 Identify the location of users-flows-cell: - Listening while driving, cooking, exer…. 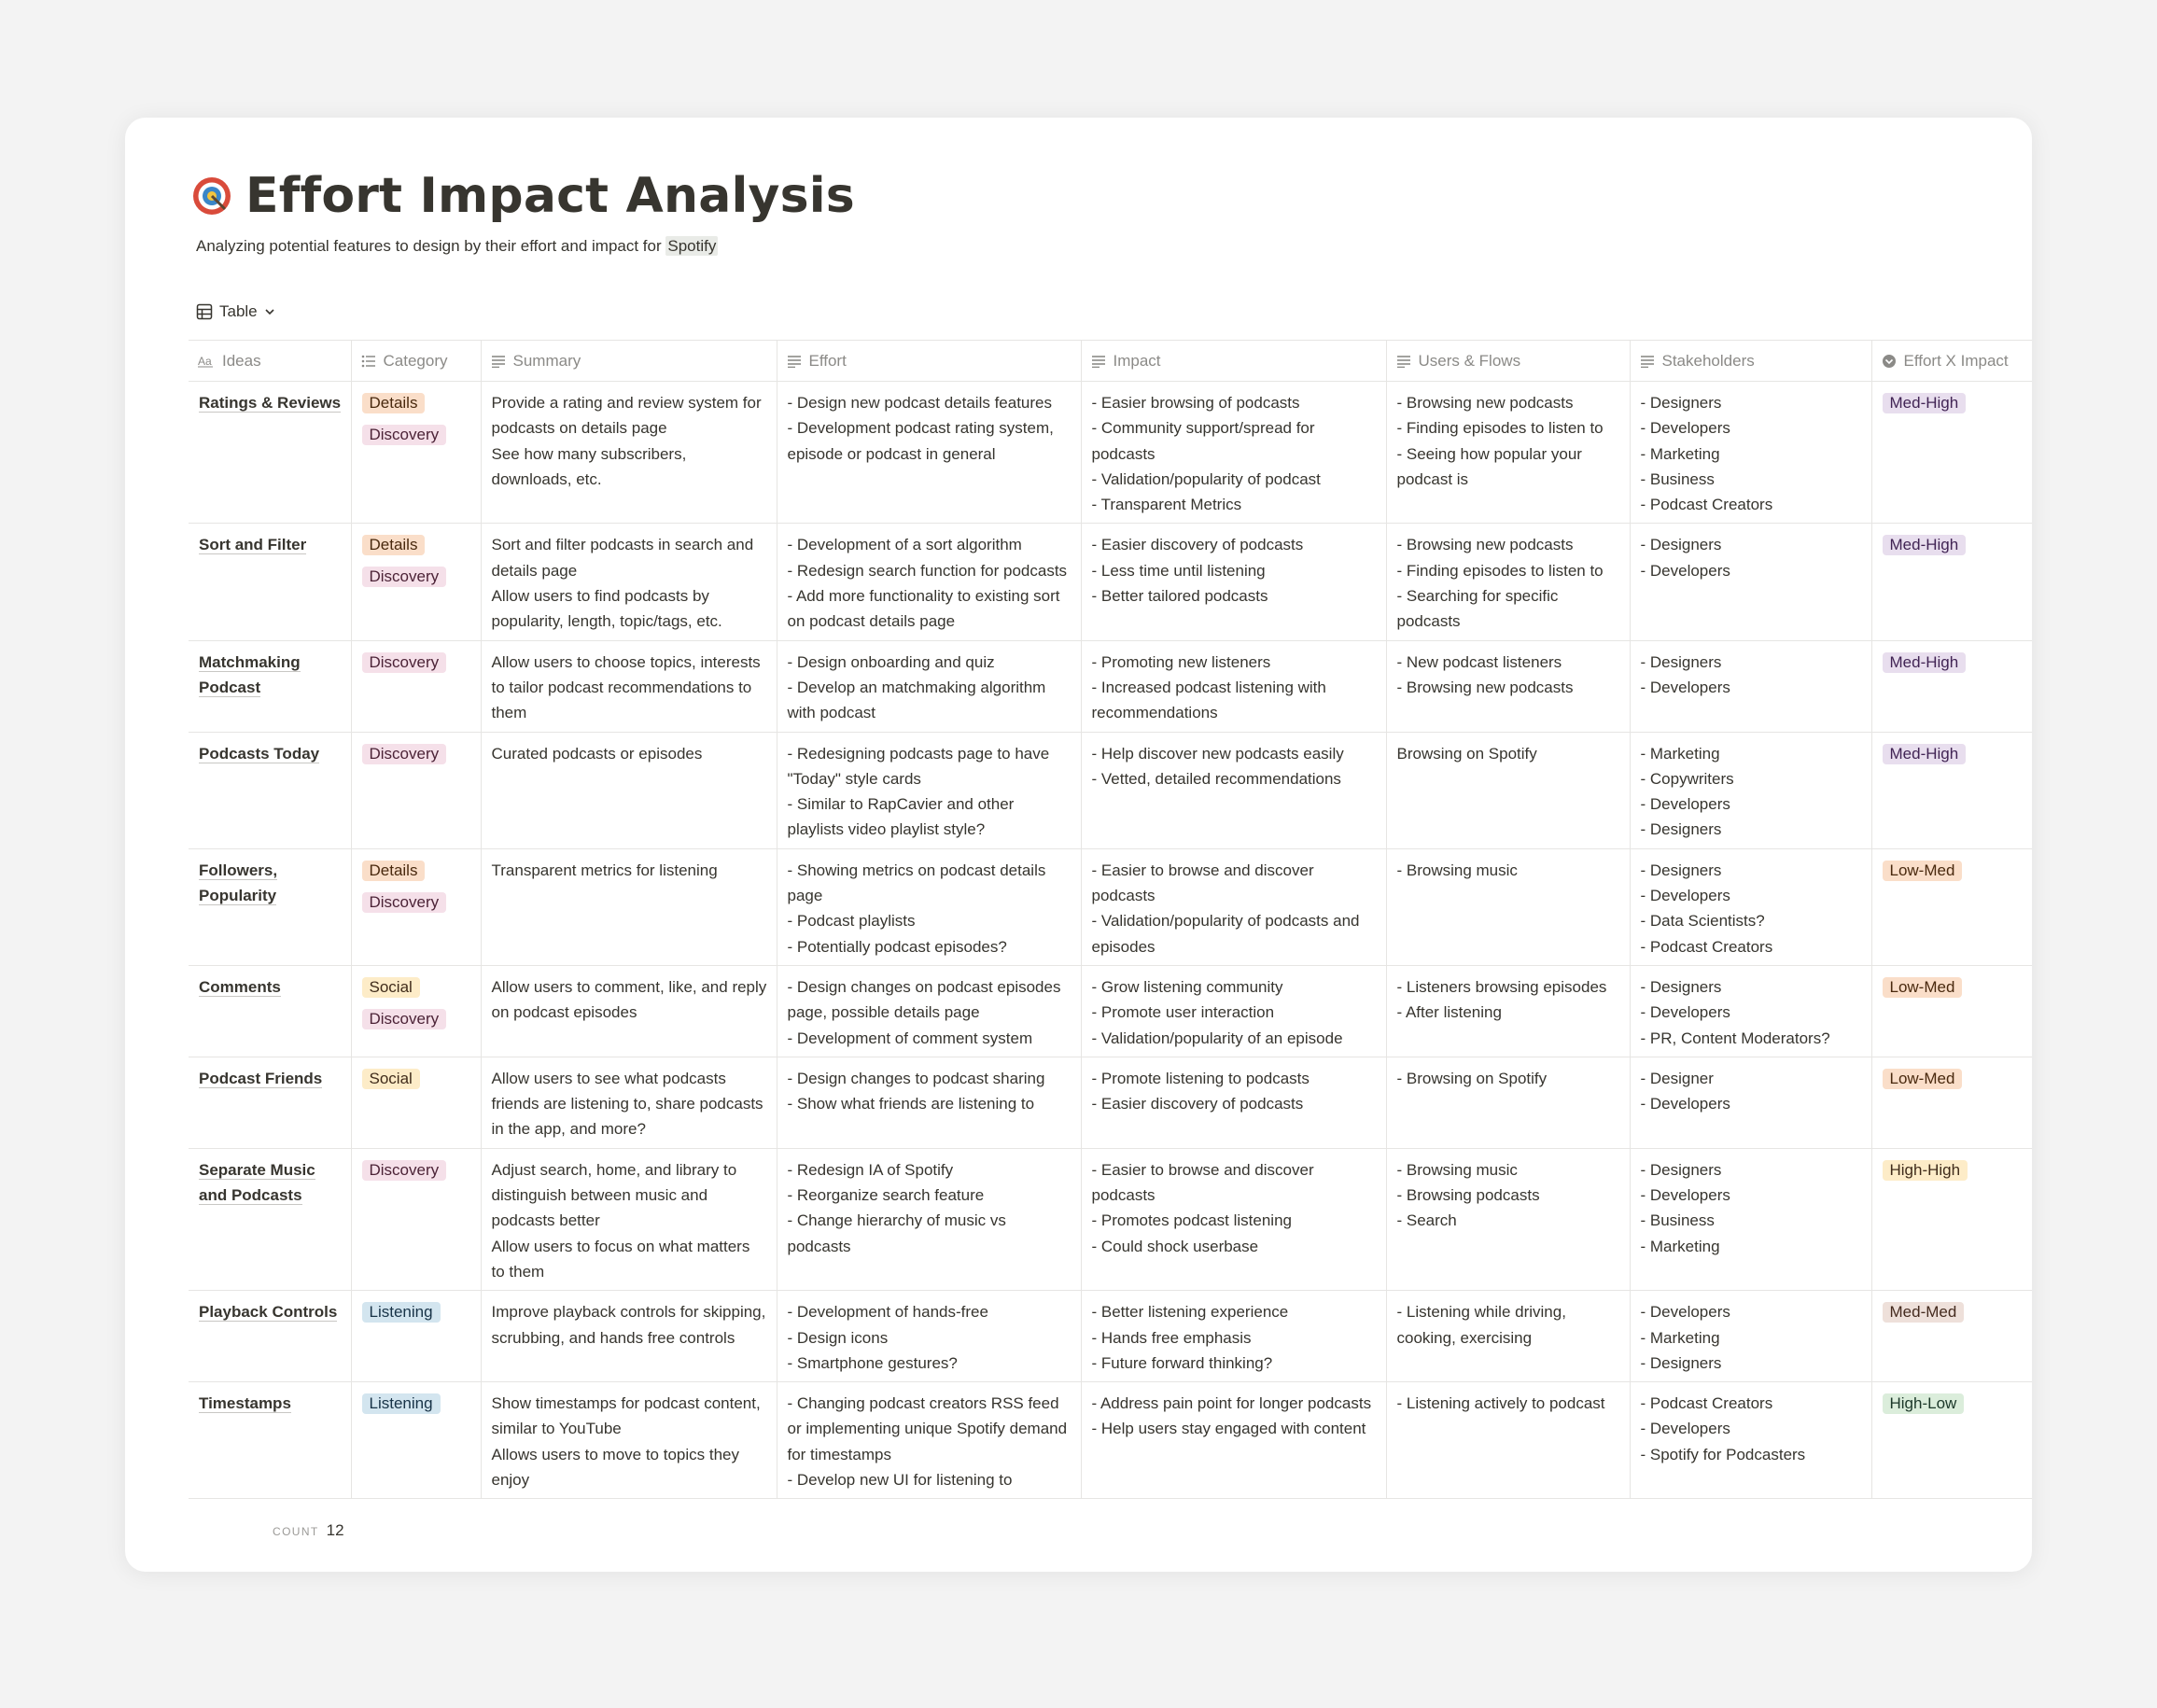
(1508, 1336).